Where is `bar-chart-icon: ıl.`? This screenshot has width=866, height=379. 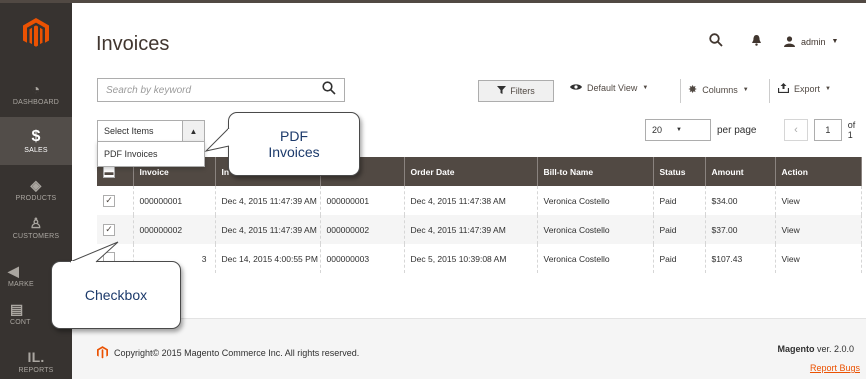
bar-chart-icon: ıl. is located at coordinates (36, 356).